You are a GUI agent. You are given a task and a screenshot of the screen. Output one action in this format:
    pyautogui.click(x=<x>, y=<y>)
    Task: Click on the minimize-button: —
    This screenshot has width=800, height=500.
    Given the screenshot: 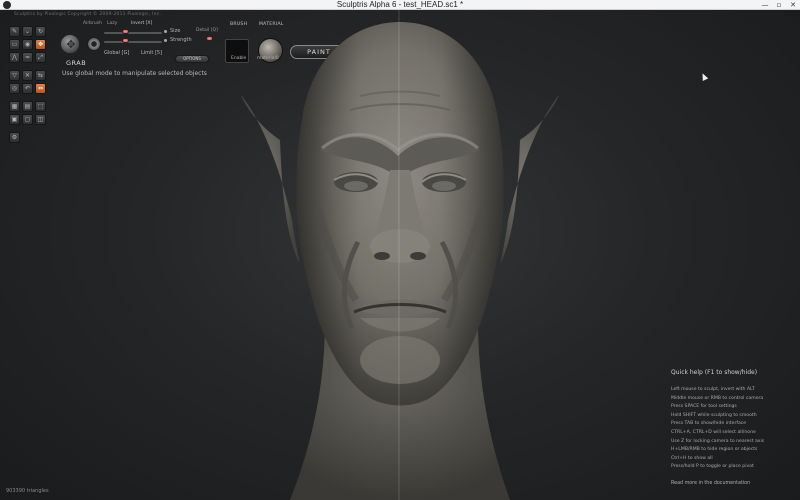 What is the action you would take?
    pyautogui.click(x=765, y=5)
    